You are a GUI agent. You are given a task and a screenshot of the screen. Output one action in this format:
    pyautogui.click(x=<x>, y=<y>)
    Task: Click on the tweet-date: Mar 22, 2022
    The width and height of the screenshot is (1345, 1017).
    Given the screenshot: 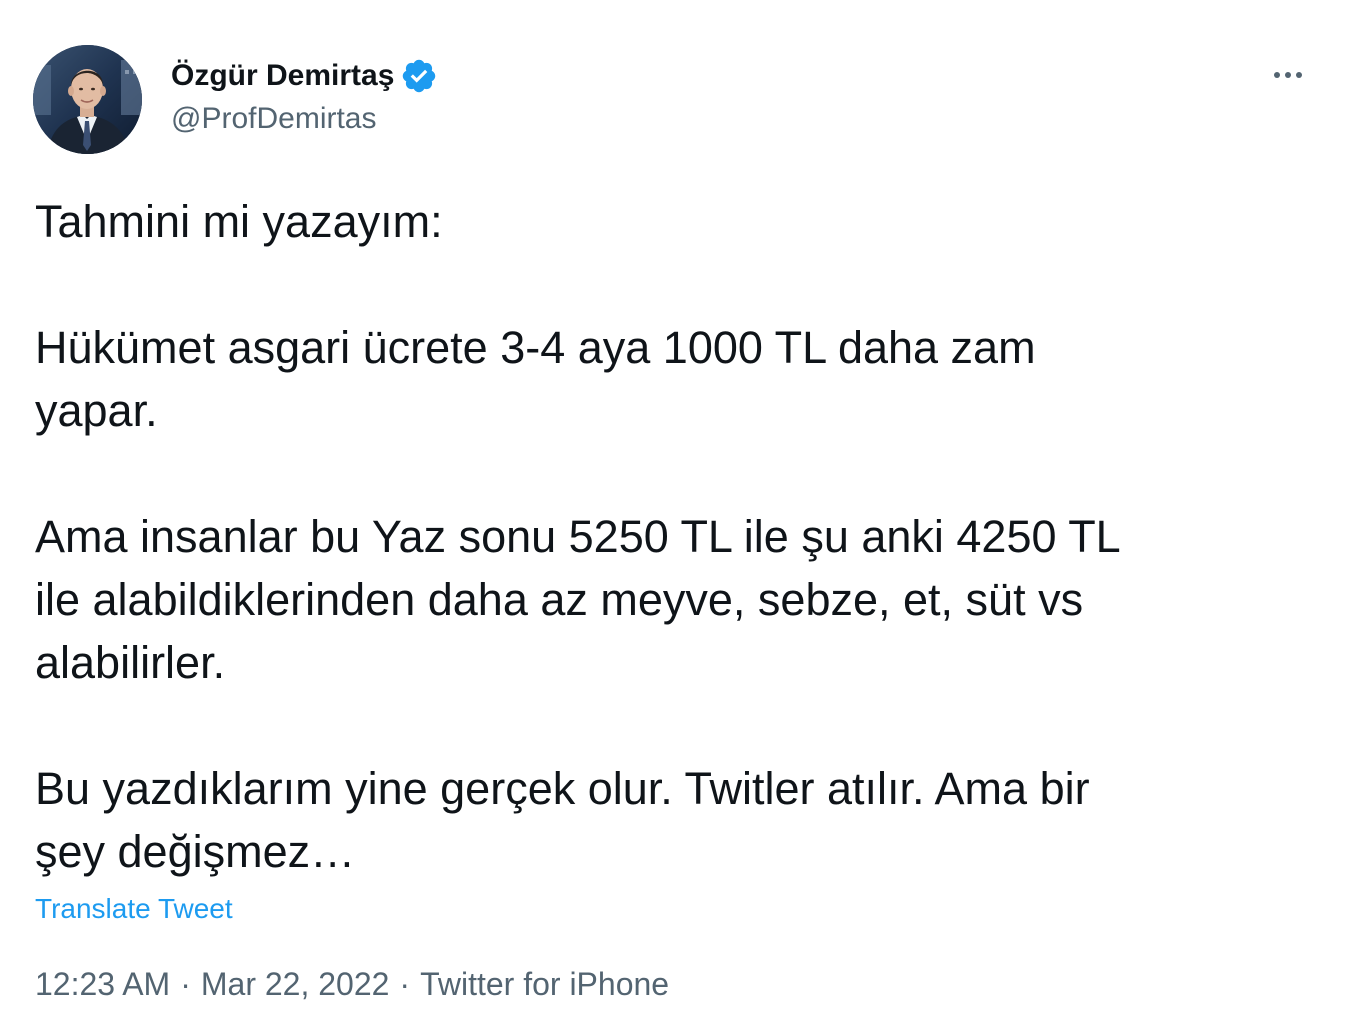 What is the action you would take?
    pyautogui.click(x=295, y=984)
    